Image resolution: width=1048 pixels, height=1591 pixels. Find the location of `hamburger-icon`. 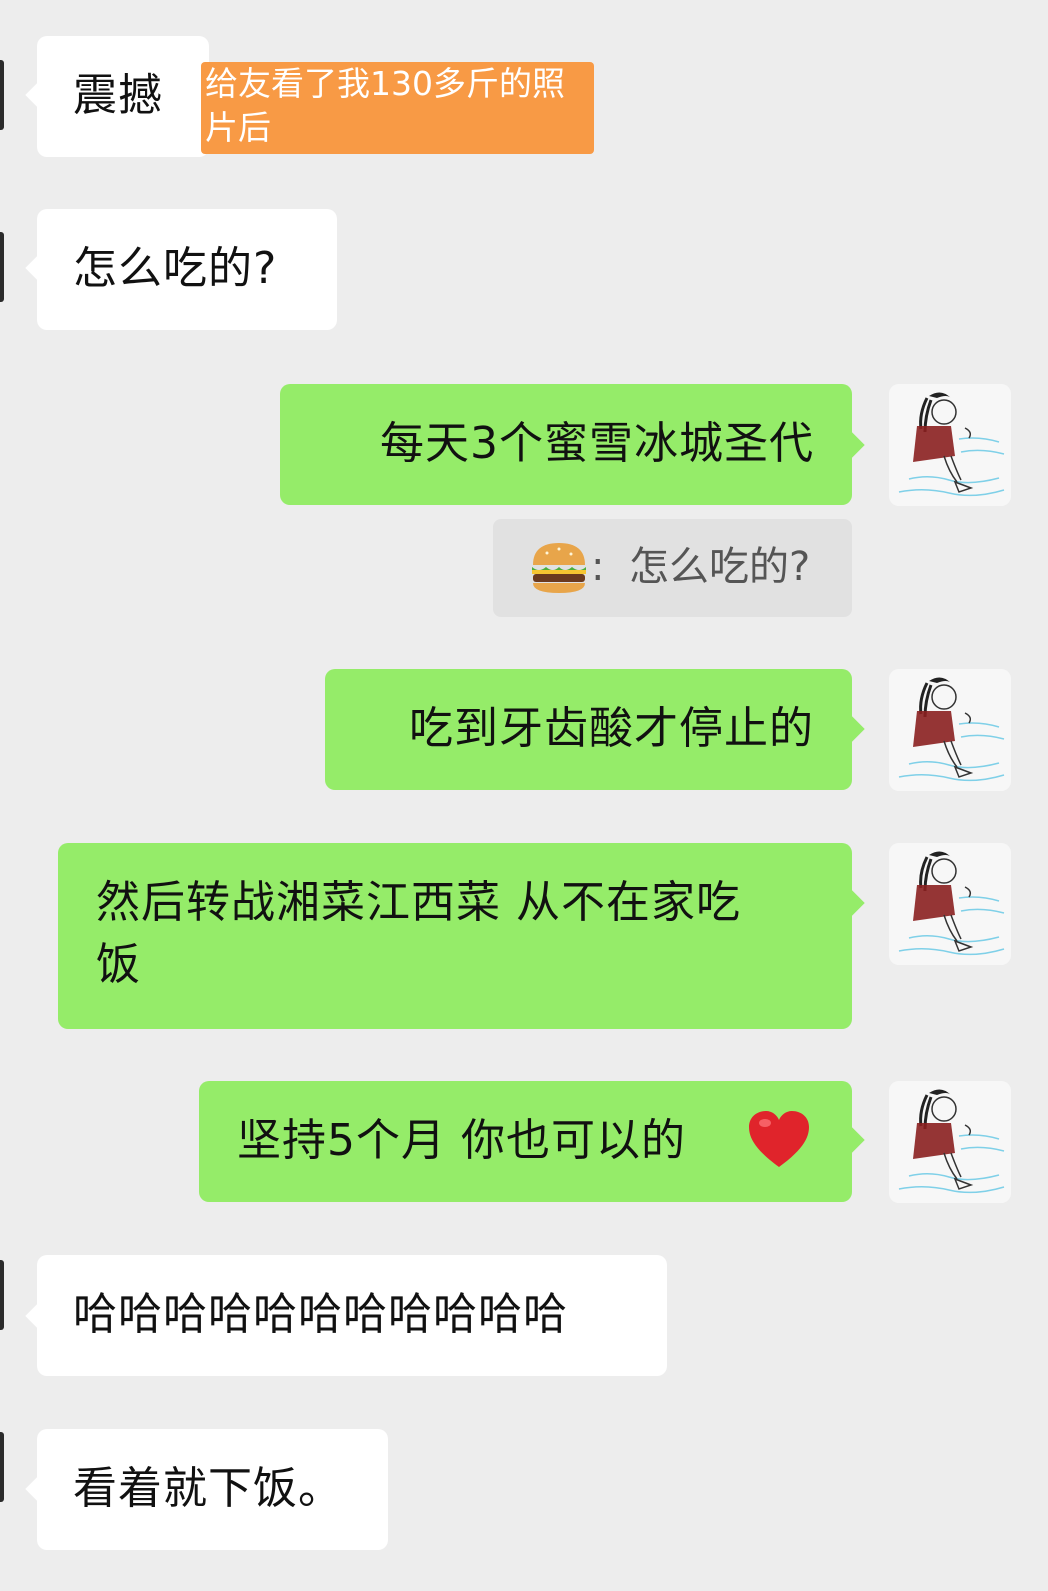

hamburger-icon is located at coordinates (559, 575).